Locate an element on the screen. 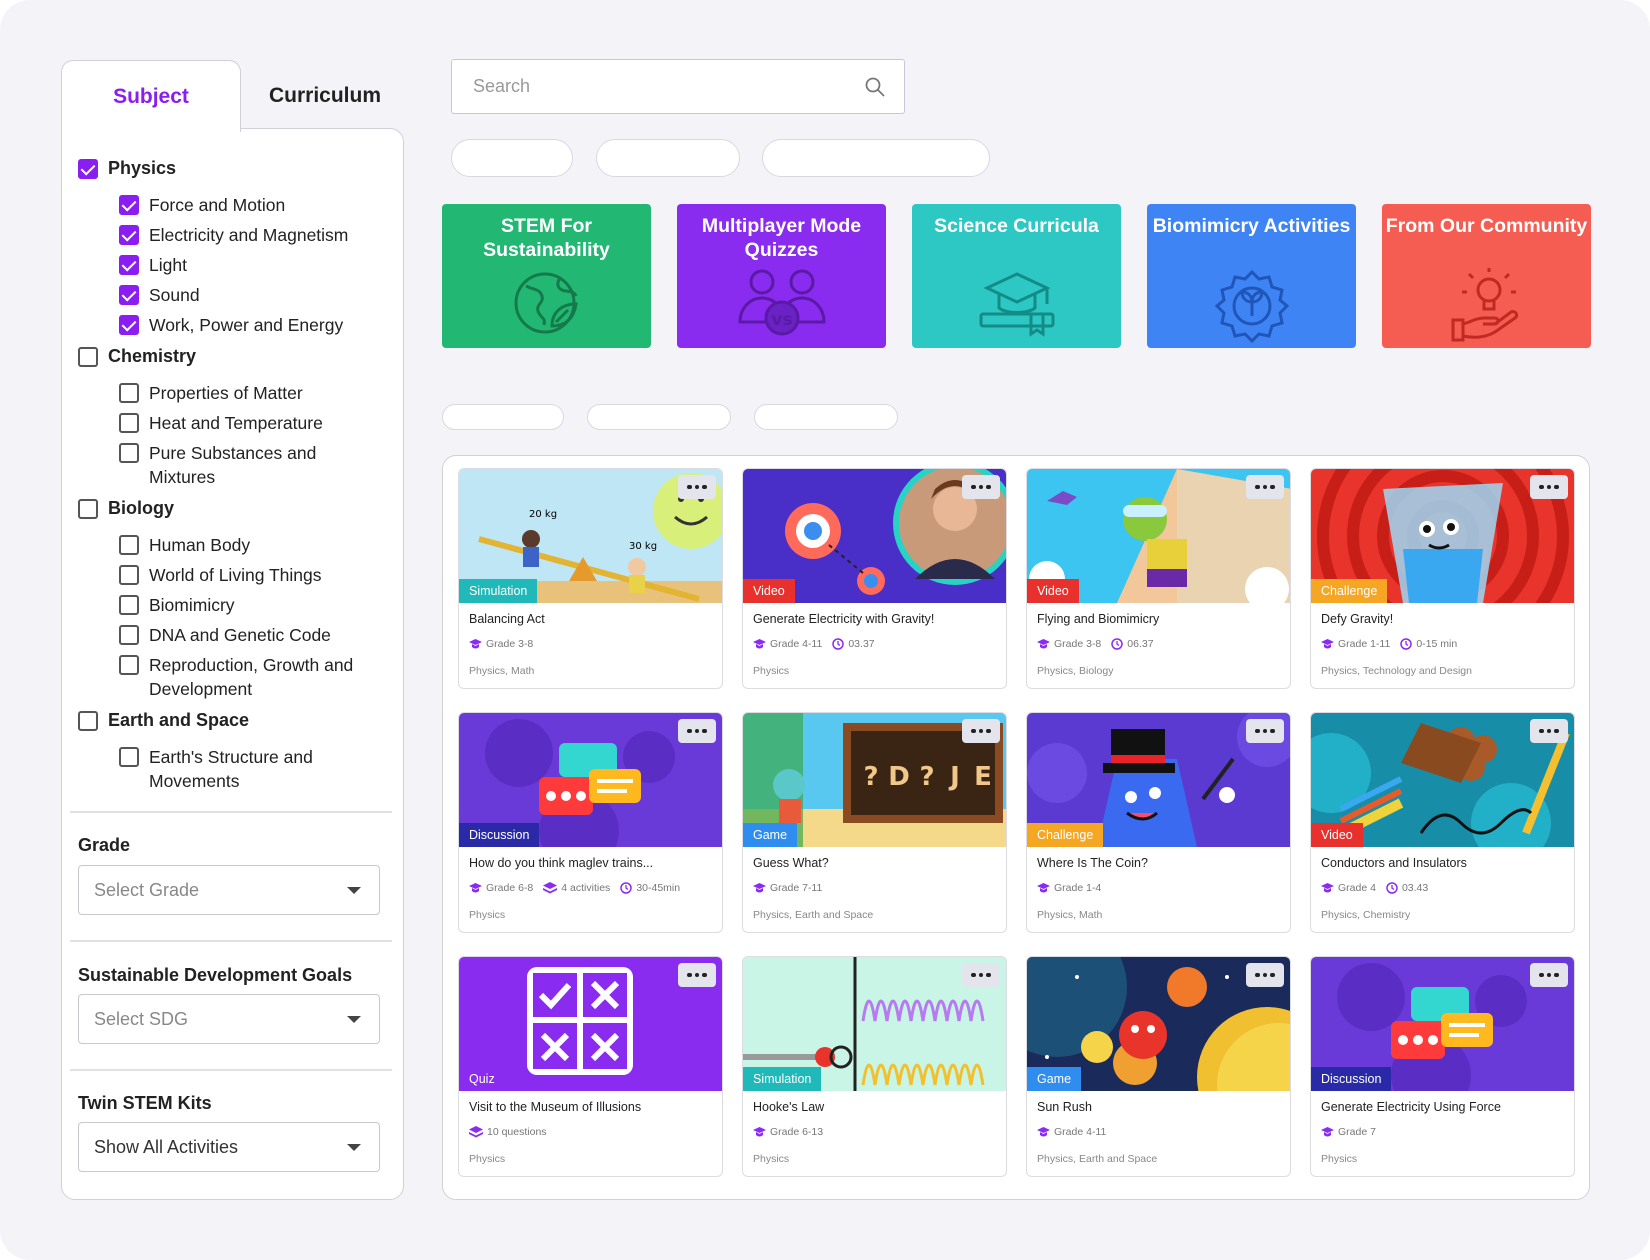  kits-select: Show All Activities is located at coordinates (229, 1147).